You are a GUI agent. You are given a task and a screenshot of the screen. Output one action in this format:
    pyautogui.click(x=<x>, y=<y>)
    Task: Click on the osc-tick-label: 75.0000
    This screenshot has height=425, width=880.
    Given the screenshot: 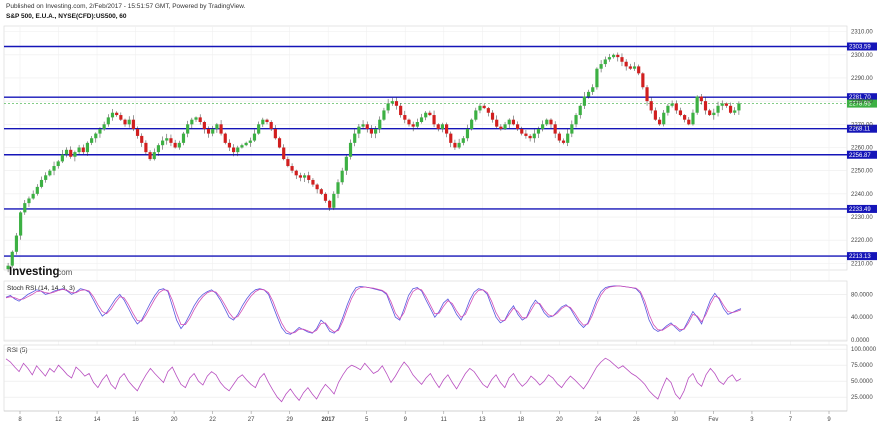 What is the action you would take?
    pyautogui.click(x=862, y=366)
    